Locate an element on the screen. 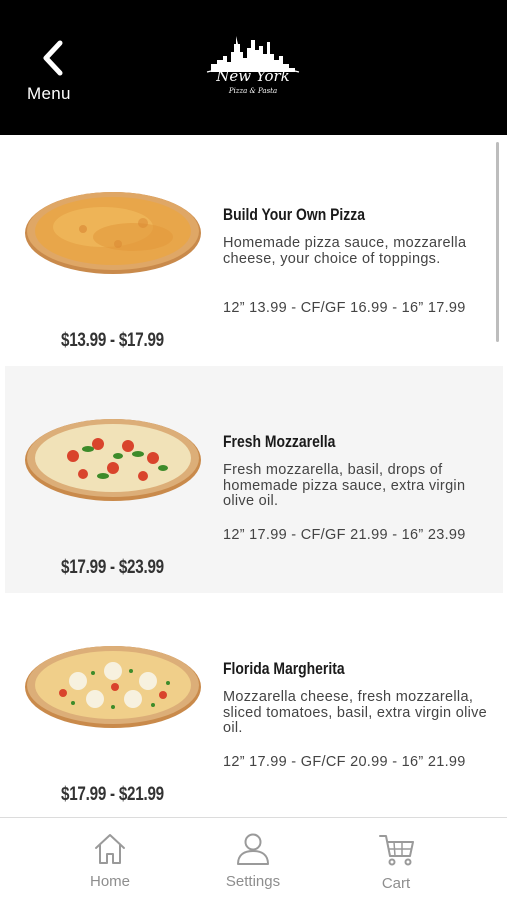  tab-settings: Settings is located at coordinates (253, 859).